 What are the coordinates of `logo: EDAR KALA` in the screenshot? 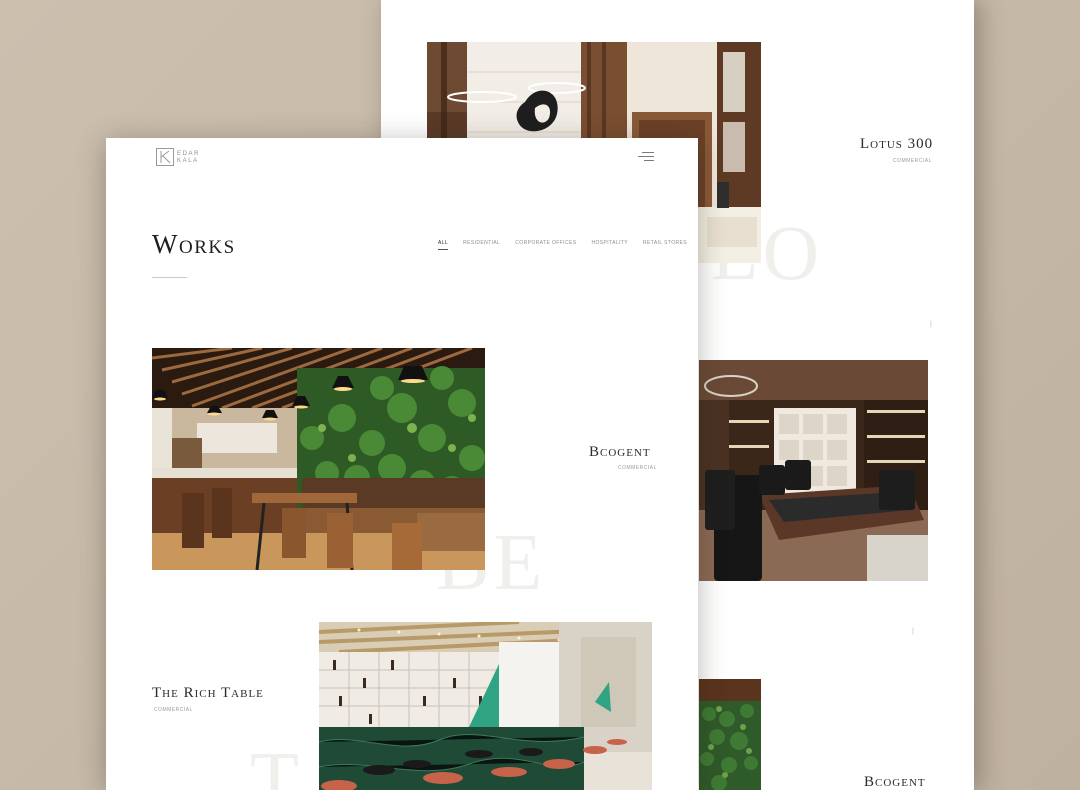 It's located at (191, 158).